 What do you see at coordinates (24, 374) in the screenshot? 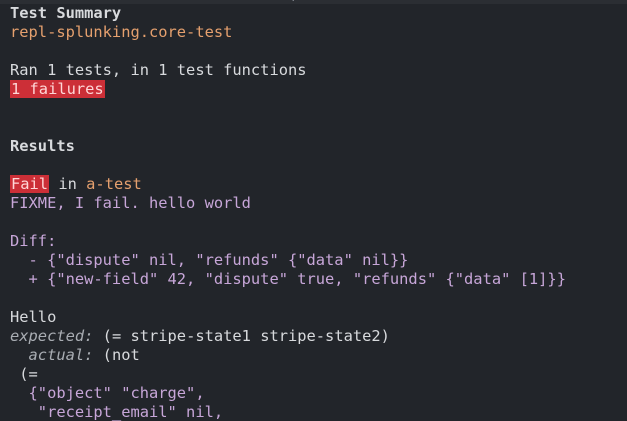
I see `actual-line-2: (=` at bounding box center [24, 374].